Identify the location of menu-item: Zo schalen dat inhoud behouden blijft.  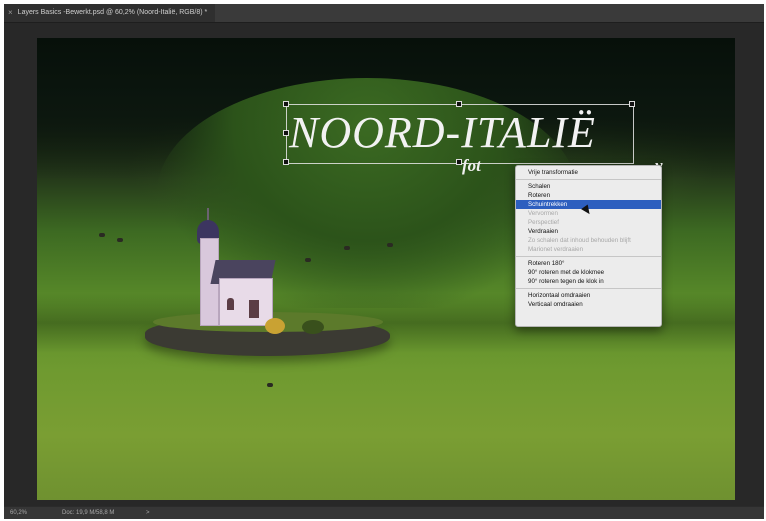
(579, 240).